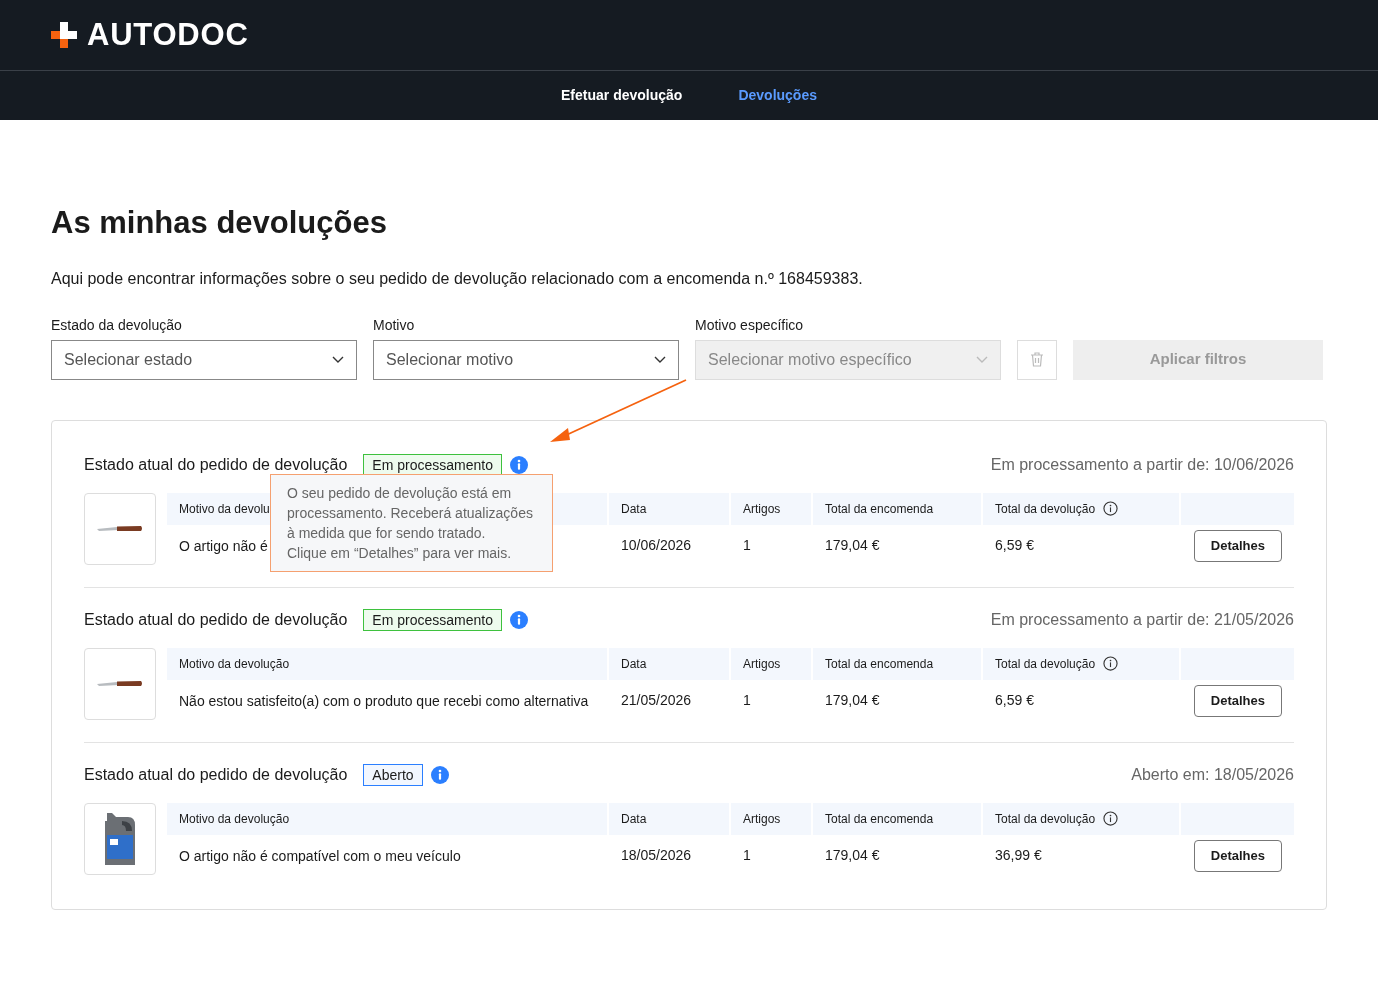 The width and height of the screenshot is (1378, 1000). I want to click on nav-link: Devoluções, so click(777, 95).